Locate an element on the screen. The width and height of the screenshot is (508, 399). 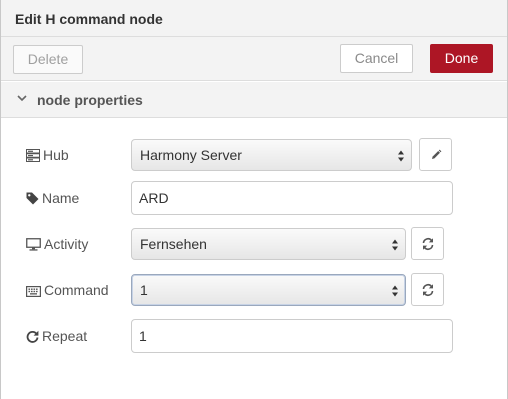
server-icon is located at coordinates (33, 155).